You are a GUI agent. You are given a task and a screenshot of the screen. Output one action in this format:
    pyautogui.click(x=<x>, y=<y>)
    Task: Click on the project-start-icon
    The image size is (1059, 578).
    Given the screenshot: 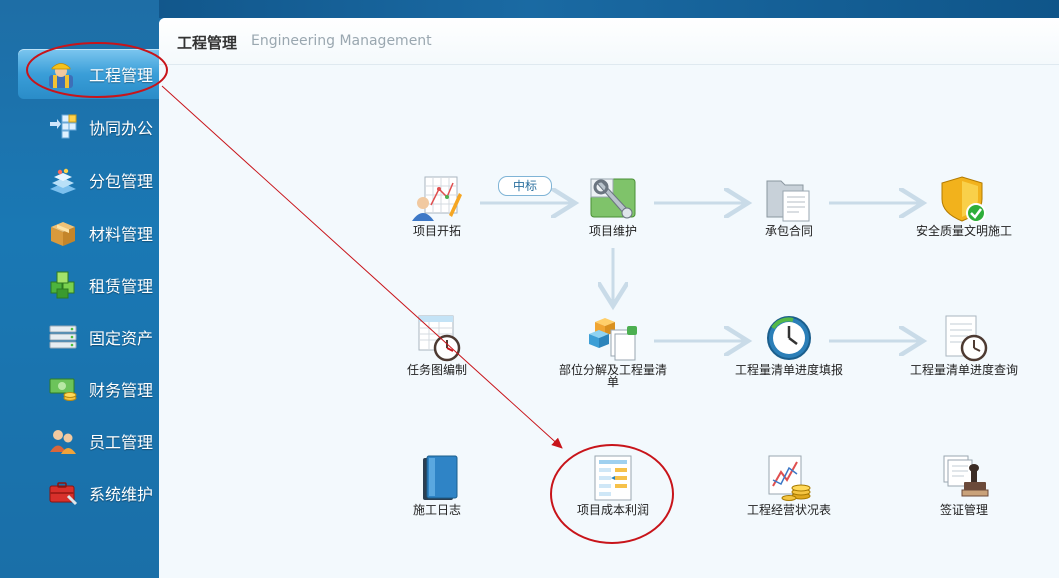 What is the action you would take?
    pyautogui.click(x=437, y=198)
    